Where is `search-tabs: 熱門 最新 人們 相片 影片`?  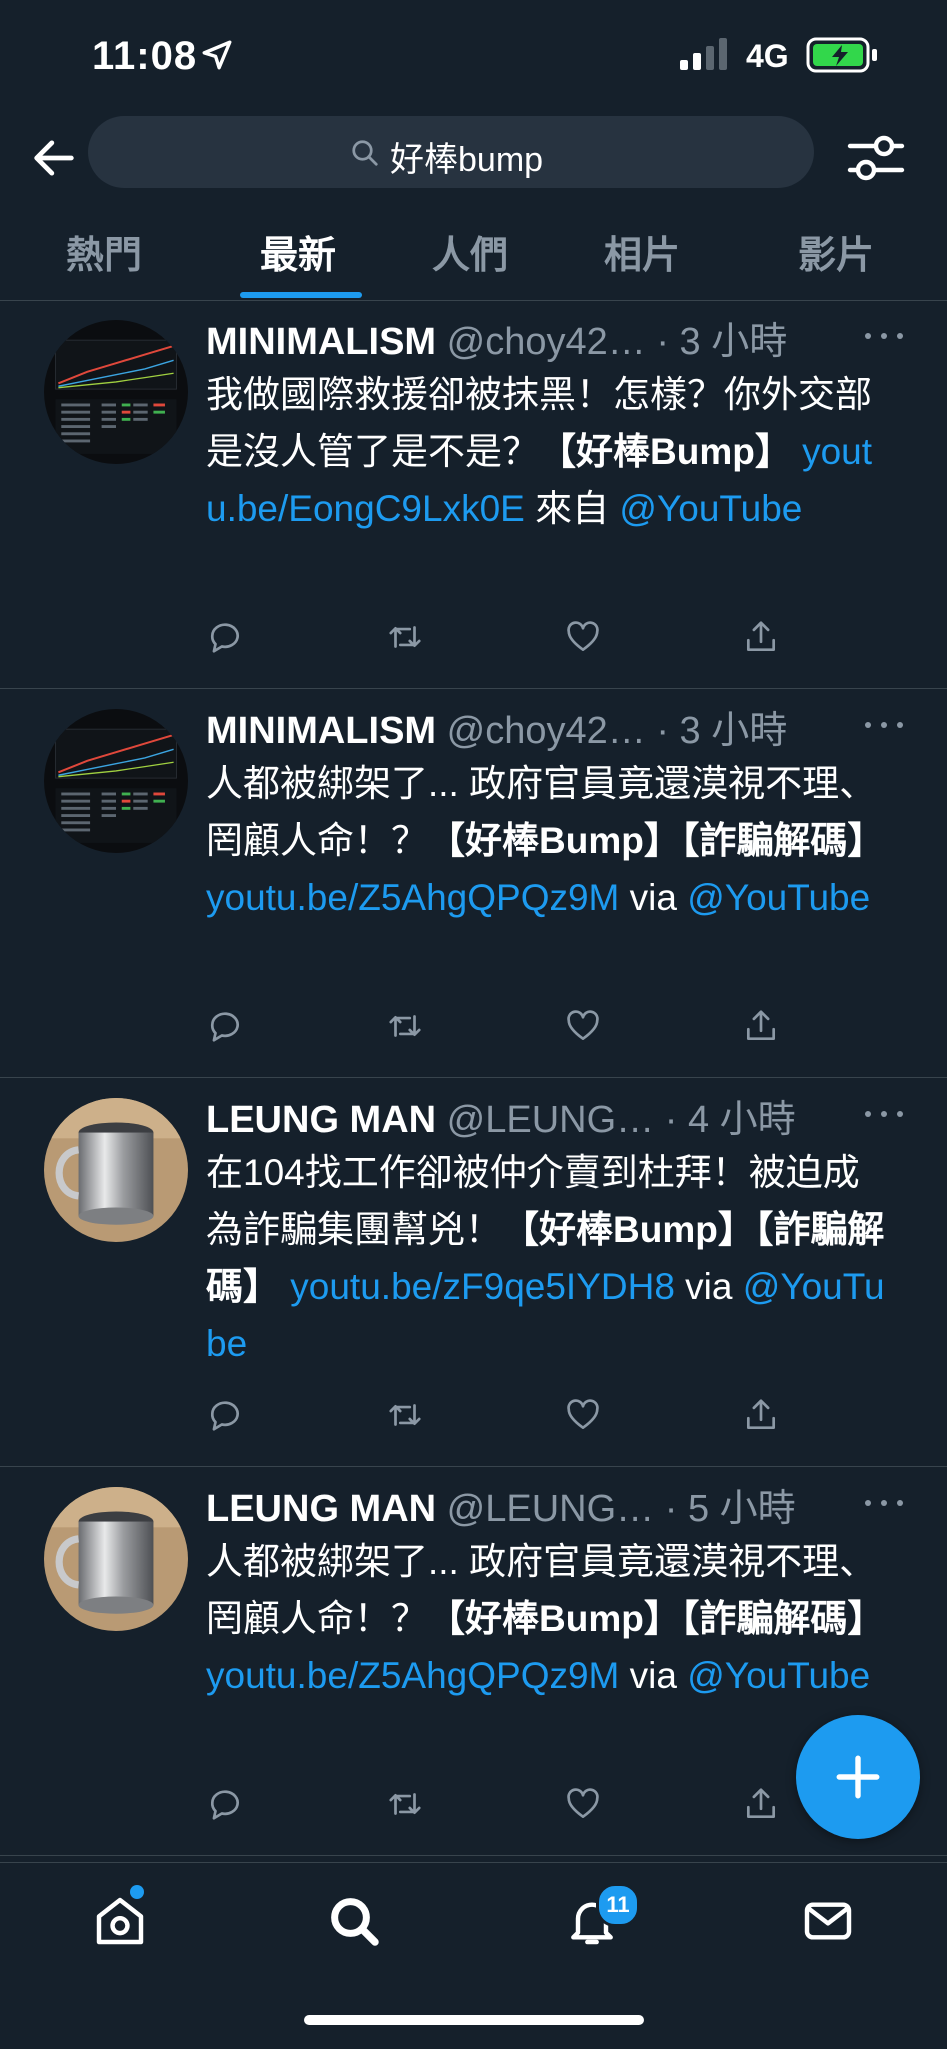 search-tabs: 熱門 最新 人們 相片 影片 is located at coordinates (473, 255).